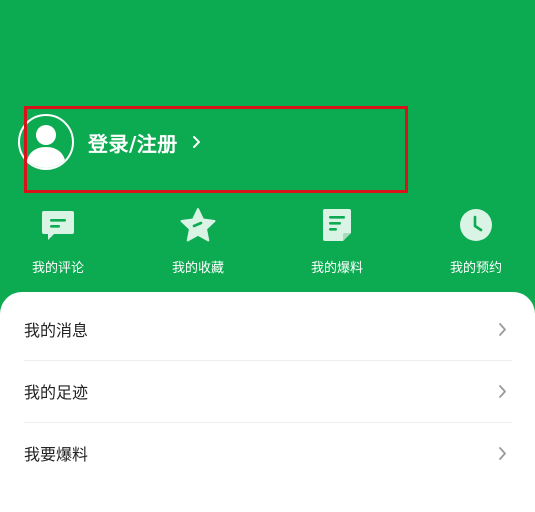 Image resolution: width=535 pixels, height=512 pixels. I want to click on quick-action-submissions: 我的爆料, so click(337, 241).